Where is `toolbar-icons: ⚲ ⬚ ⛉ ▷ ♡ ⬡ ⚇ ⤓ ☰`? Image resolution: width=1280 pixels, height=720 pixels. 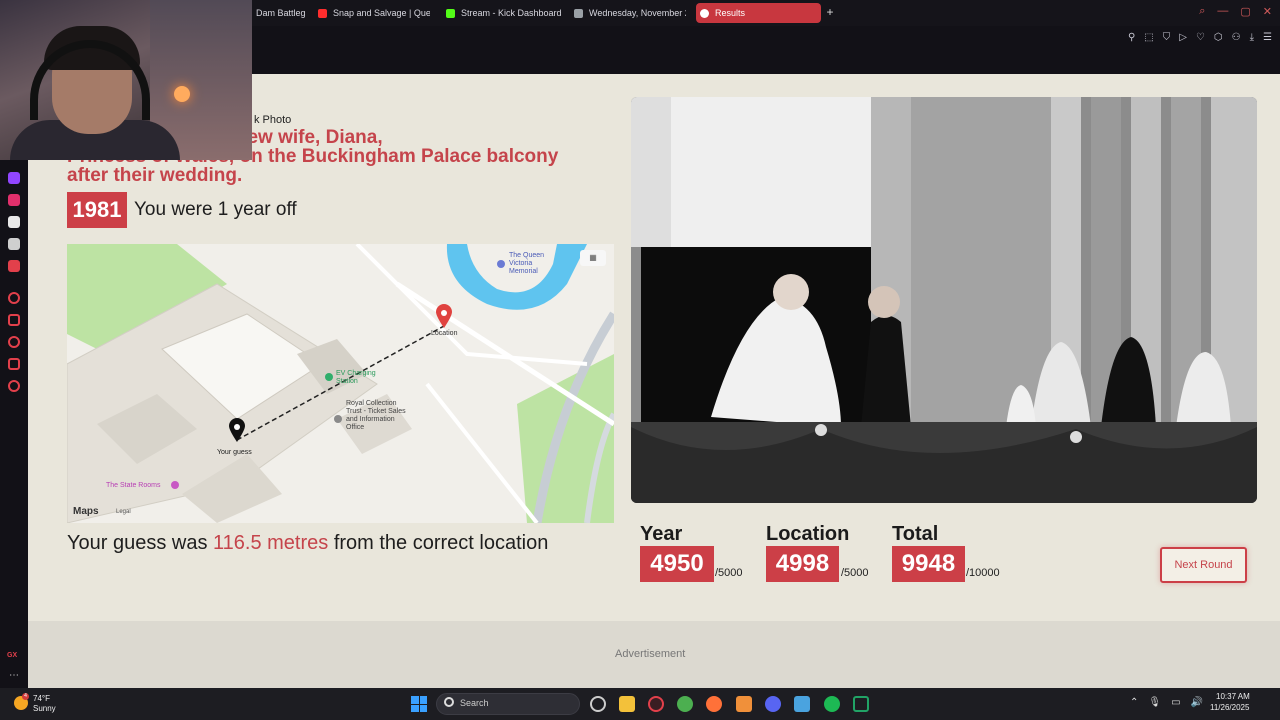 toolbar-icons: ⚲ ⬚ ⛉ ▷ ♡ ⬡ ⚇ ⤓ ☰ is located at coordinates (1200, 37).